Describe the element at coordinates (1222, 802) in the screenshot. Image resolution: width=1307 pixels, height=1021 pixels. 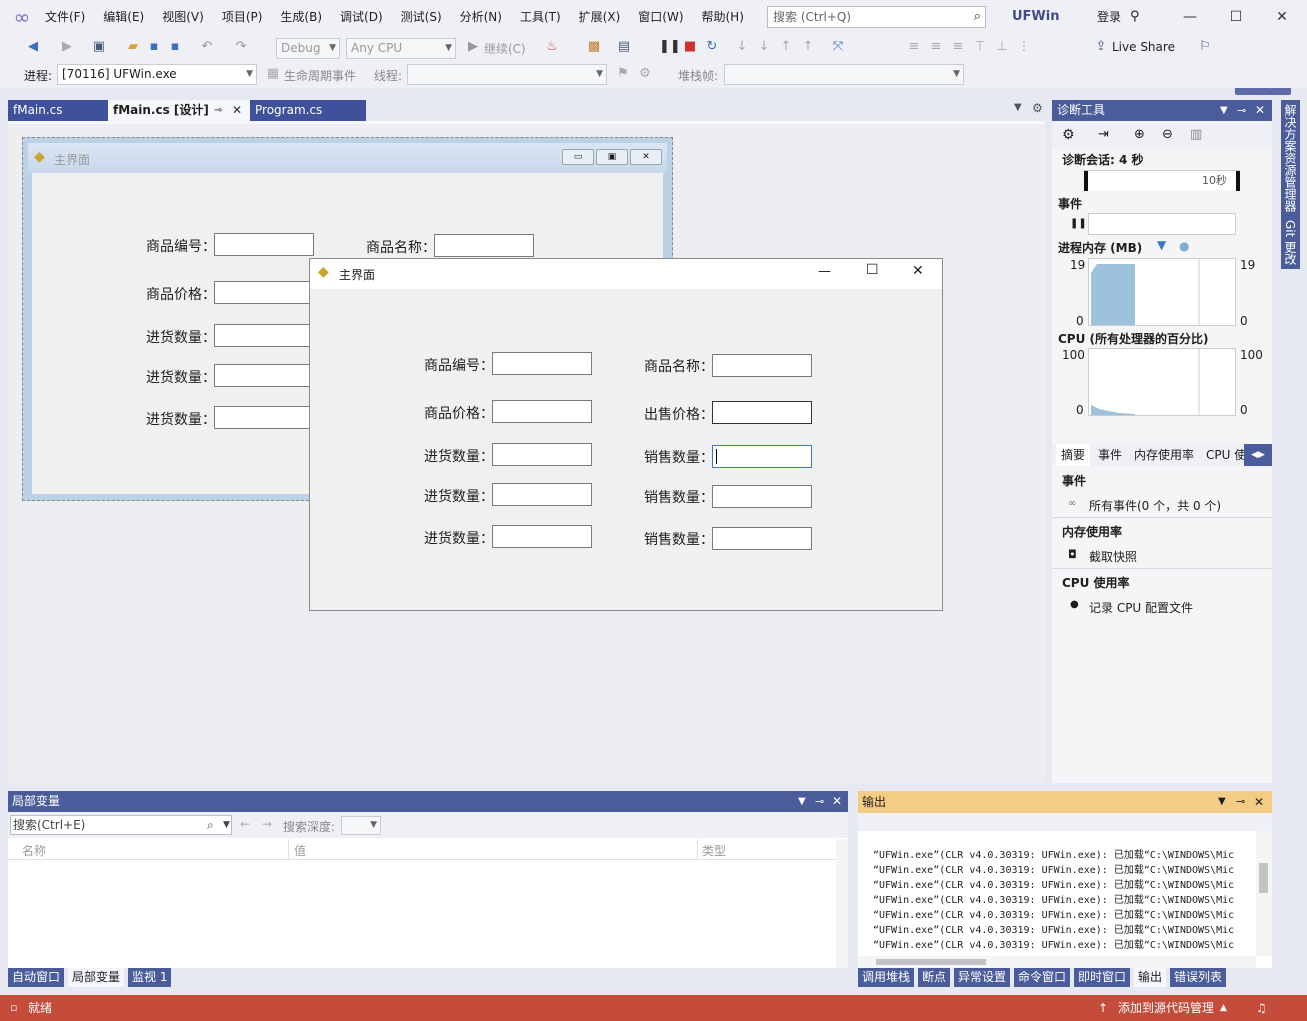
I see `dropdown-icon: ▼` at that location.